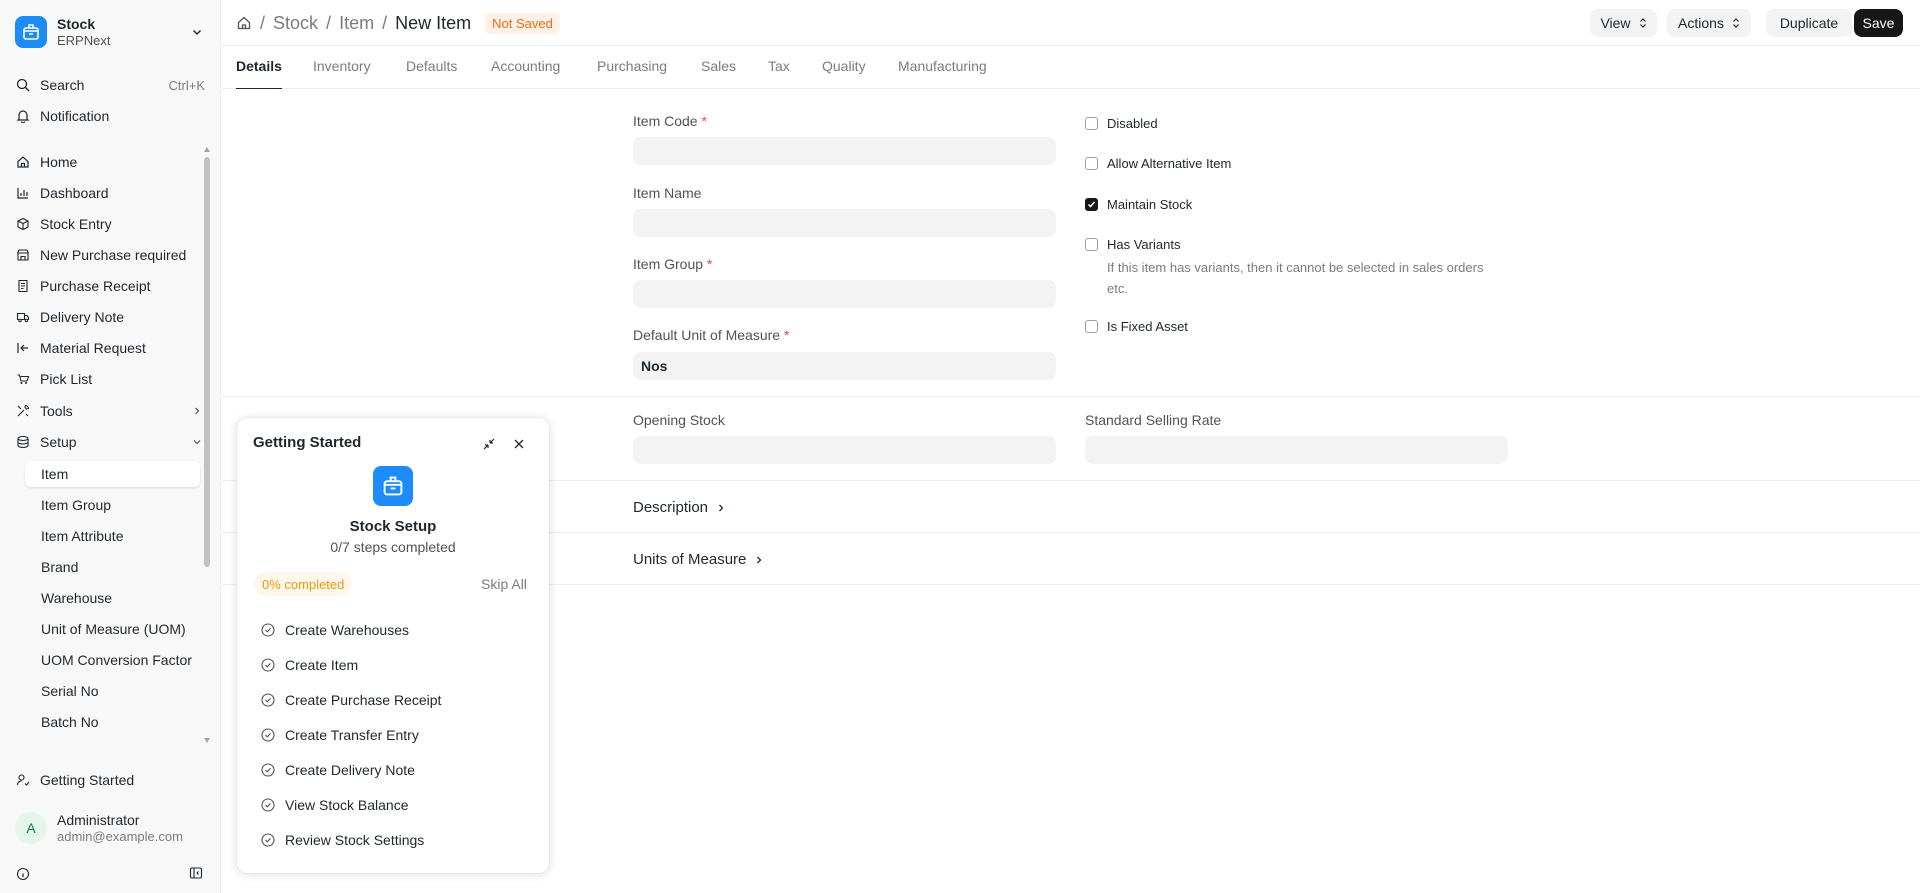 This screenshot has height=893, width=1920. Describe the element at coordinates (259, 73) in the screenshot. I see `tab-details: Details` at that location.